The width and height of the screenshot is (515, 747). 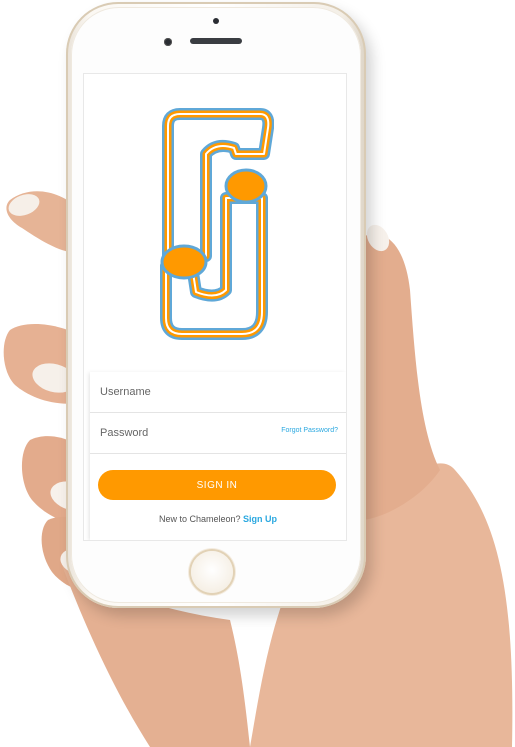 What do you see at coordinates (217, 485) in the screenshot?
I see `sign-in-button: SIGN IN` at bounding box center [217, 485].